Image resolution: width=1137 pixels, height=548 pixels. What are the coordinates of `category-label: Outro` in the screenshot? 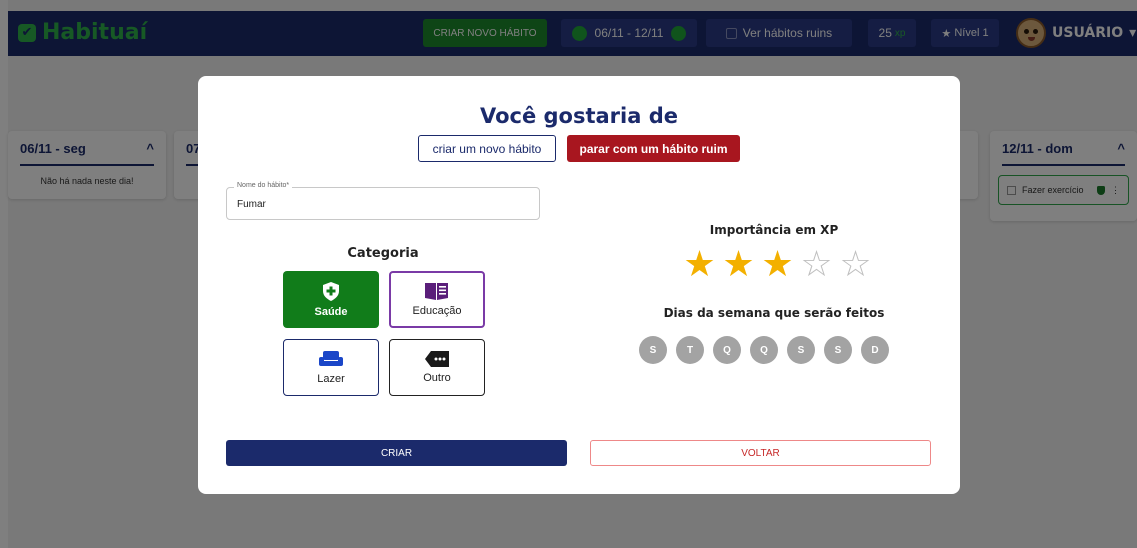 It's located at (437, 378).